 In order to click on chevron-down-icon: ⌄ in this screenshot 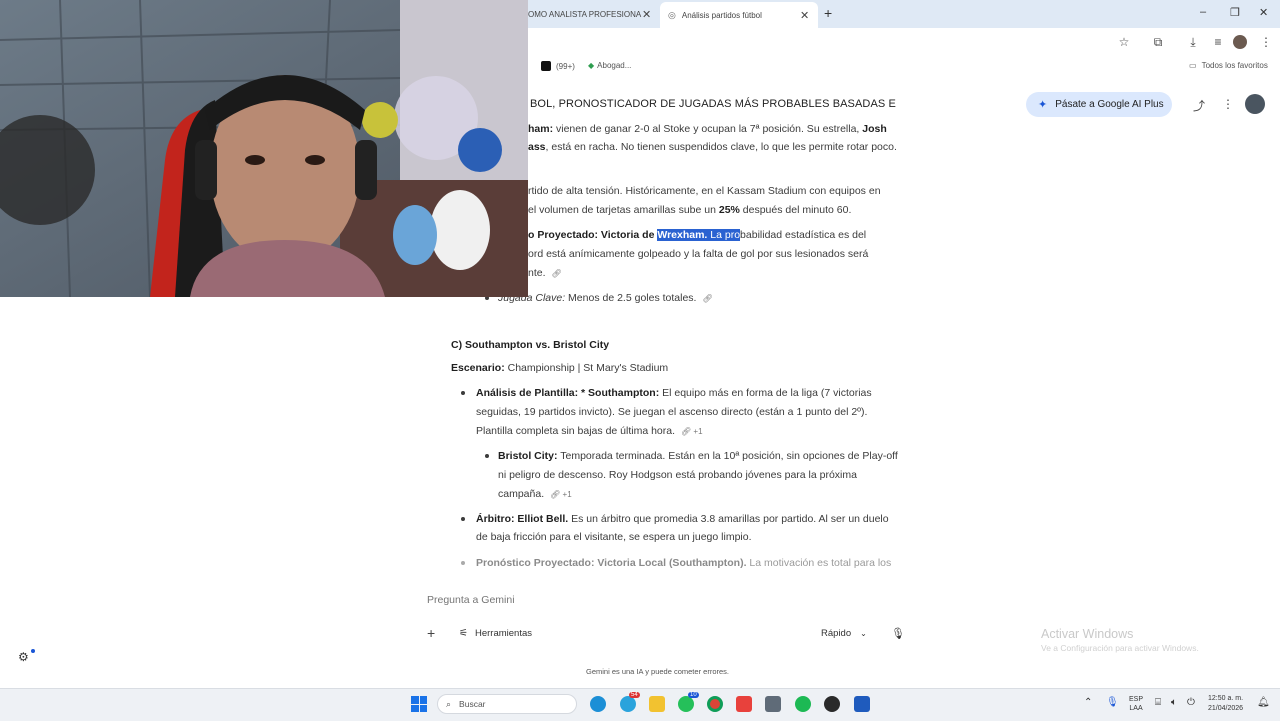, I will do `click(863, 633)`.